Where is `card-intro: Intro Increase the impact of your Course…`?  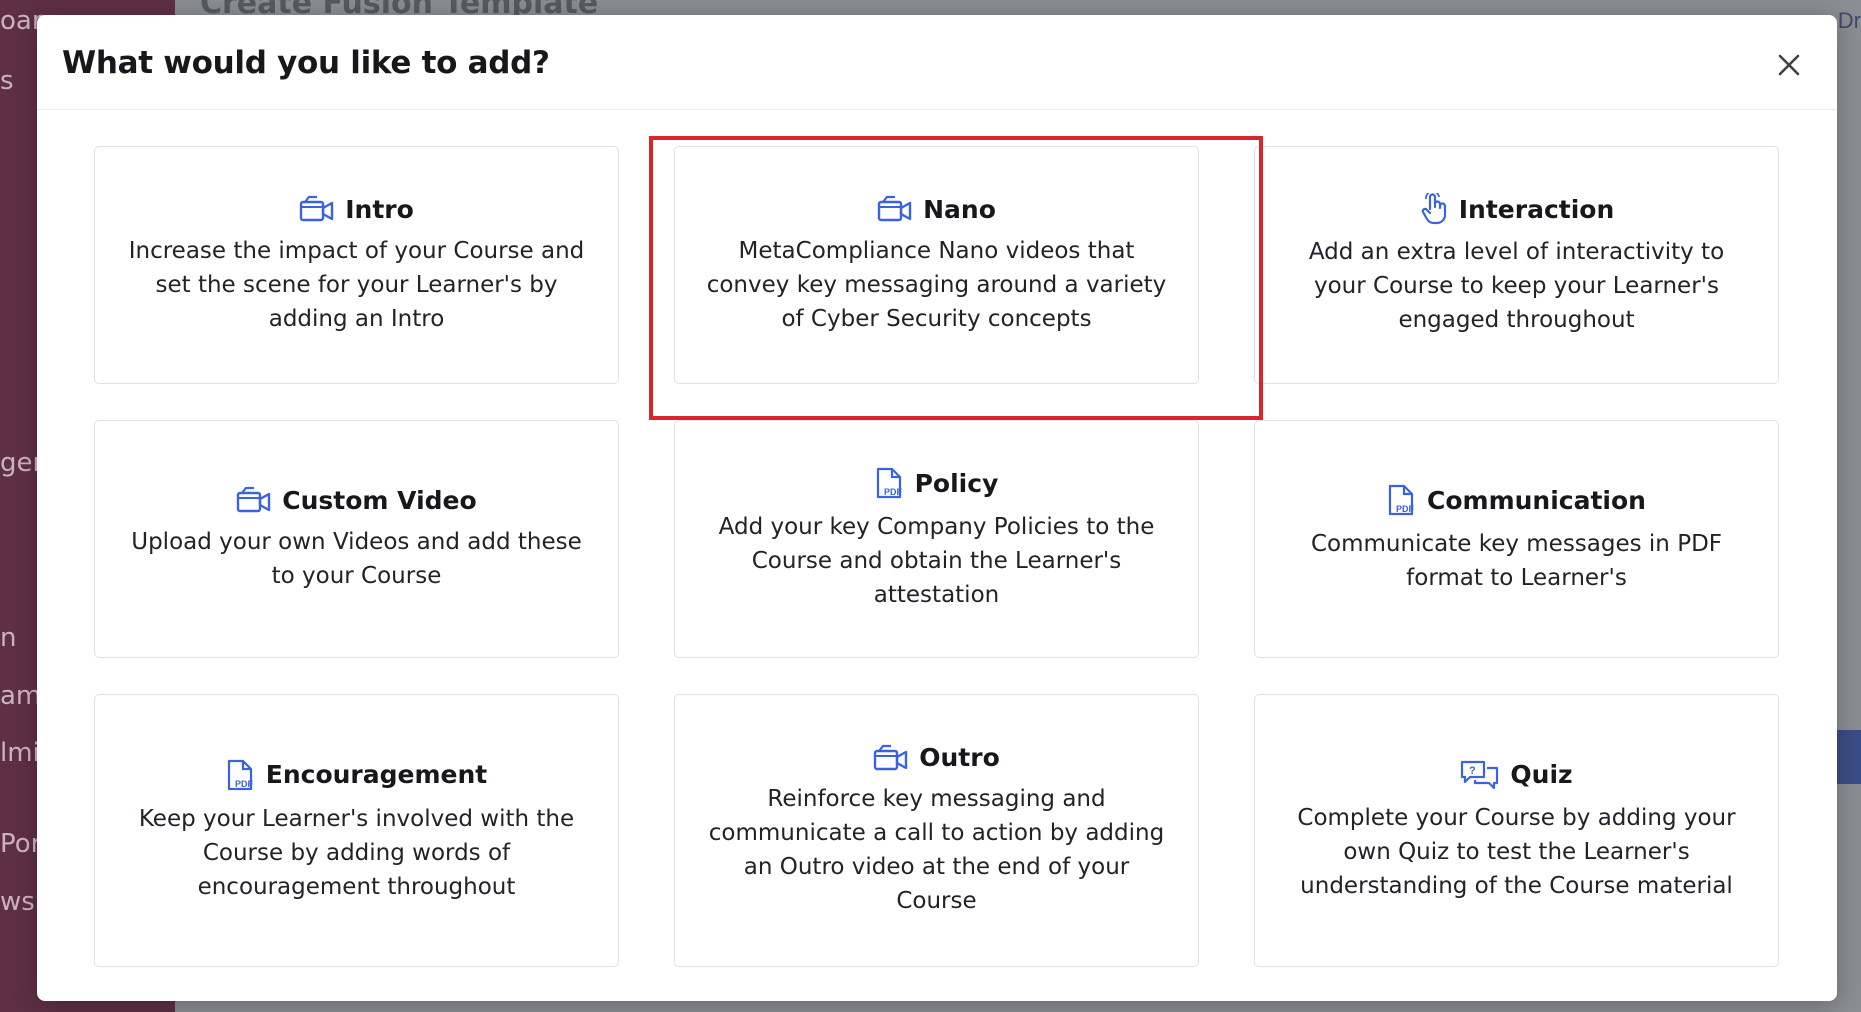 card-intro: Intro Increase the impact of your Course… is located at coordinates (356, 265).